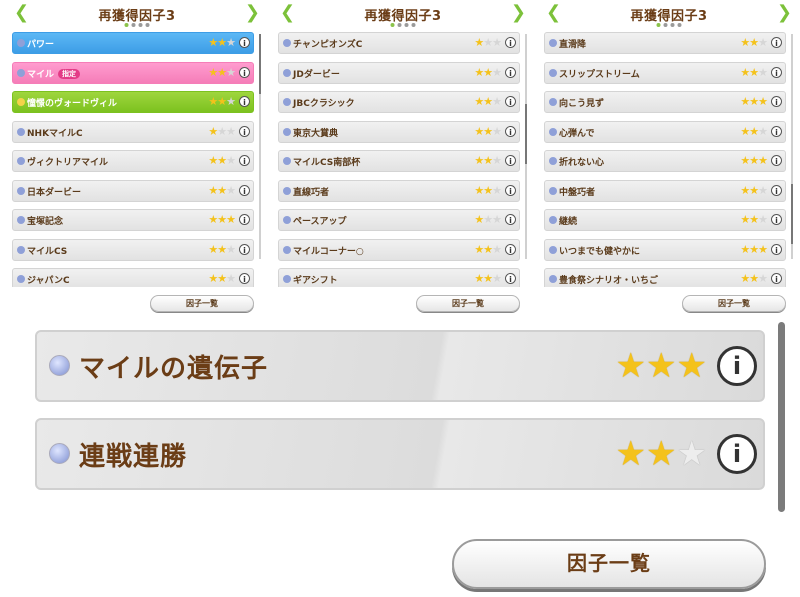 The height and width of the screenshot is (597, 800). Describe the element at coordinates (133, 190) in the screenshot. I see `factor-row: 日本ダービー ★★★ i` at that location.